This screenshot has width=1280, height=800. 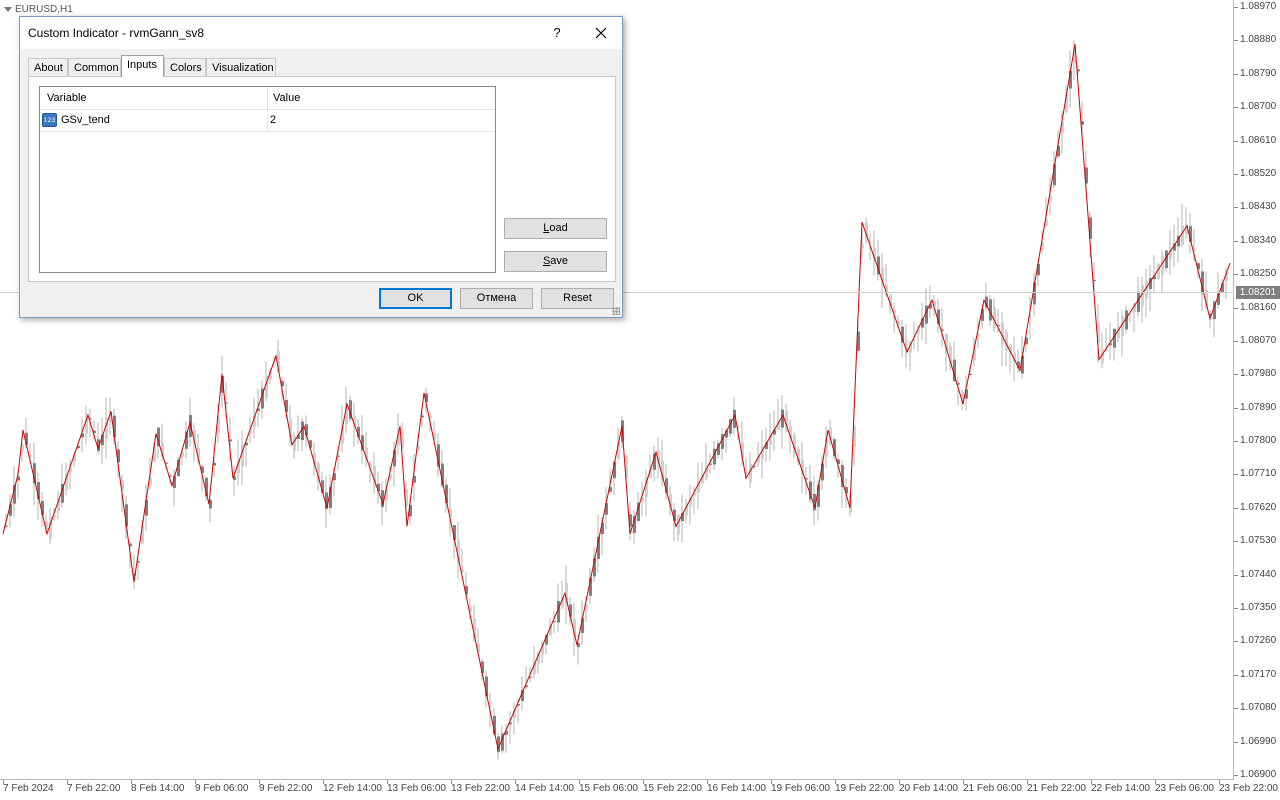 I want to click on resize-grip-icon, so click(x=616, y=311).